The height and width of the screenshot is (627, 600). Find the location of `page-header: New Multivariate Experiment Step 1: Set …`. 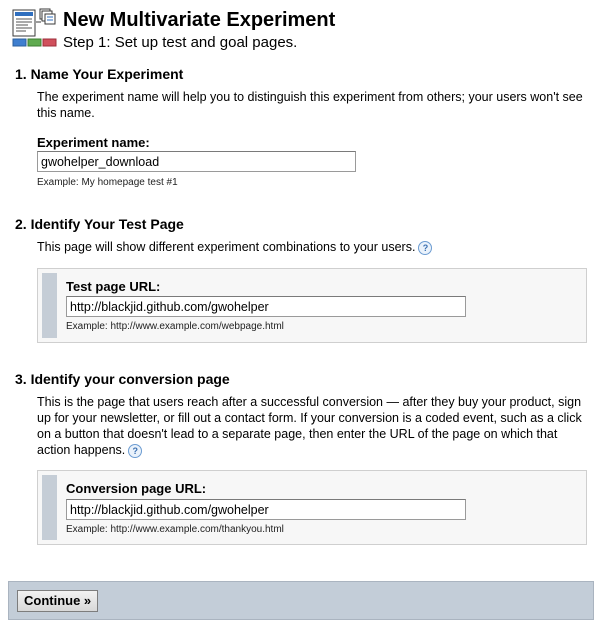

page-header: New Multivariate Experiment Step 1: Set … is located at coordinates (302, 31).